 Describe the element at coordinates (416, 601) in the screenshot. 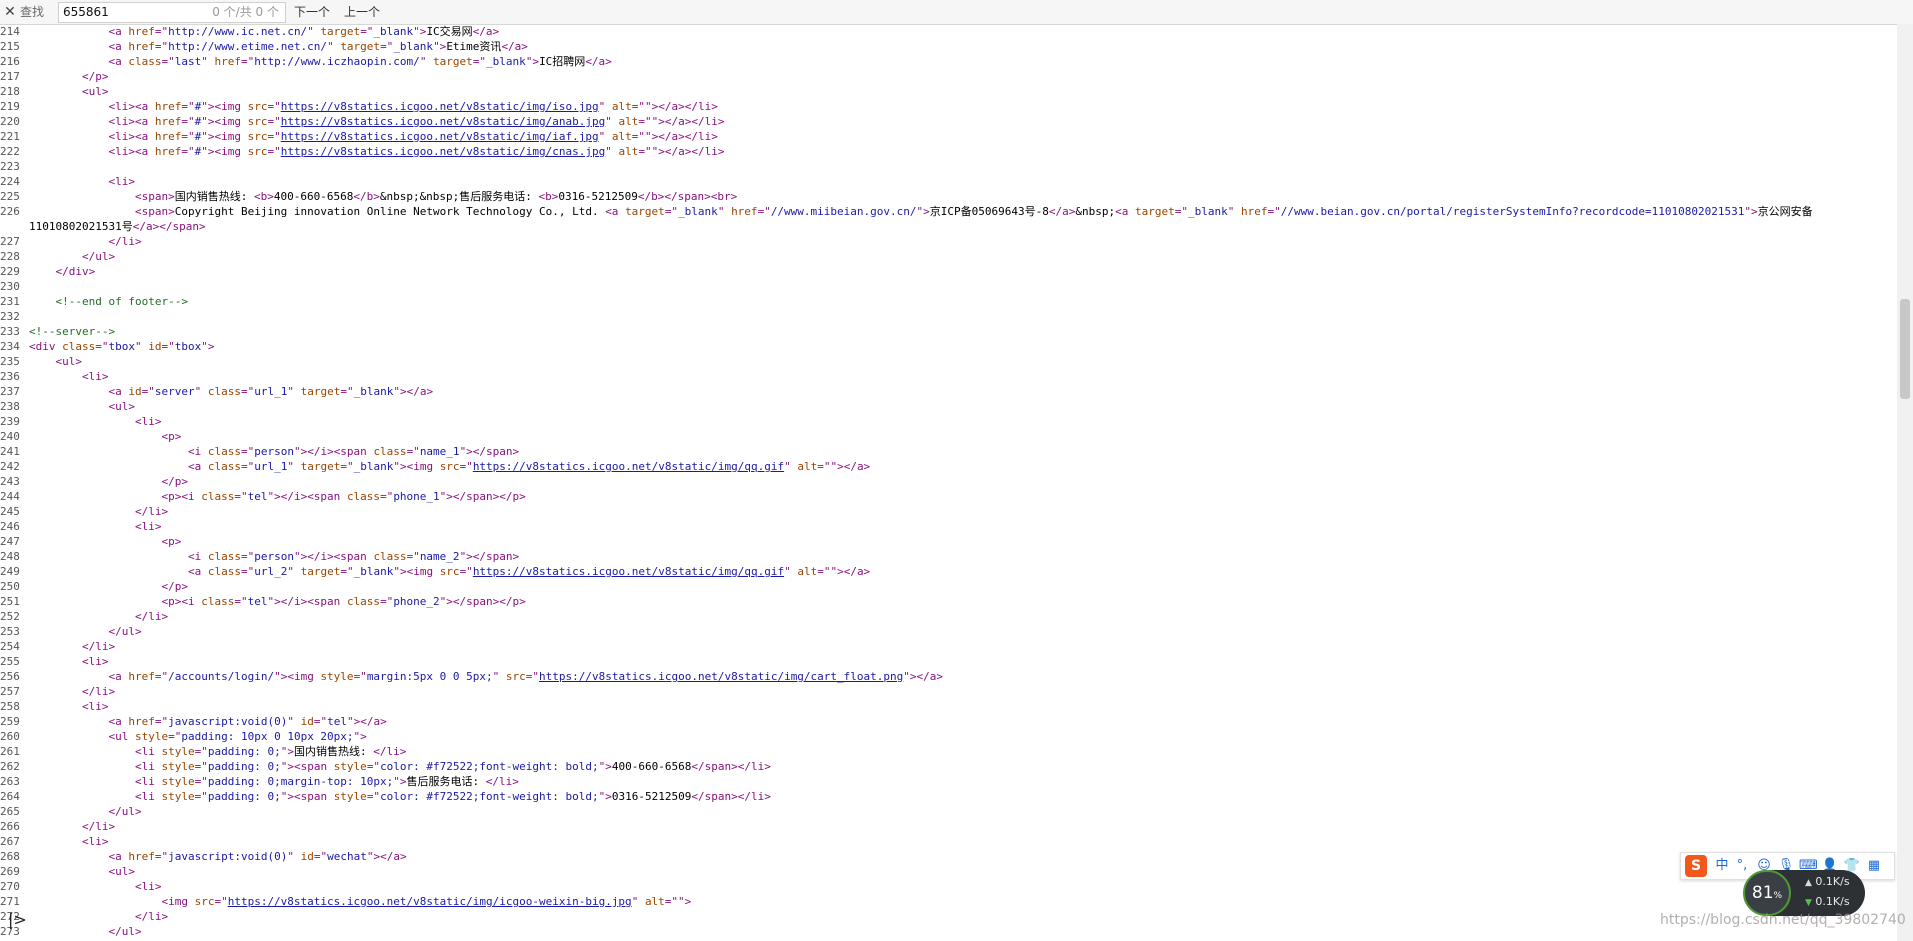

I see `code-token: phone_2` at that location.